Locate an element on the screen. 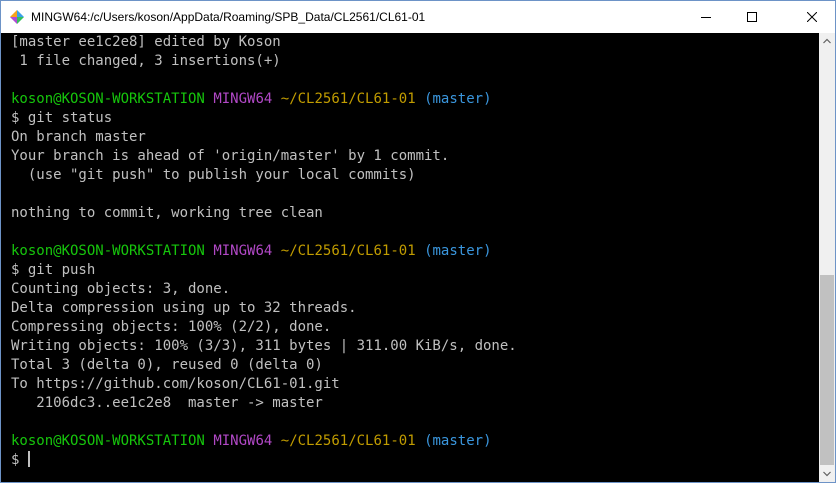 This screenshot has height=483, width=836. scrollbar-thumb is located at coordinates (827, 370).